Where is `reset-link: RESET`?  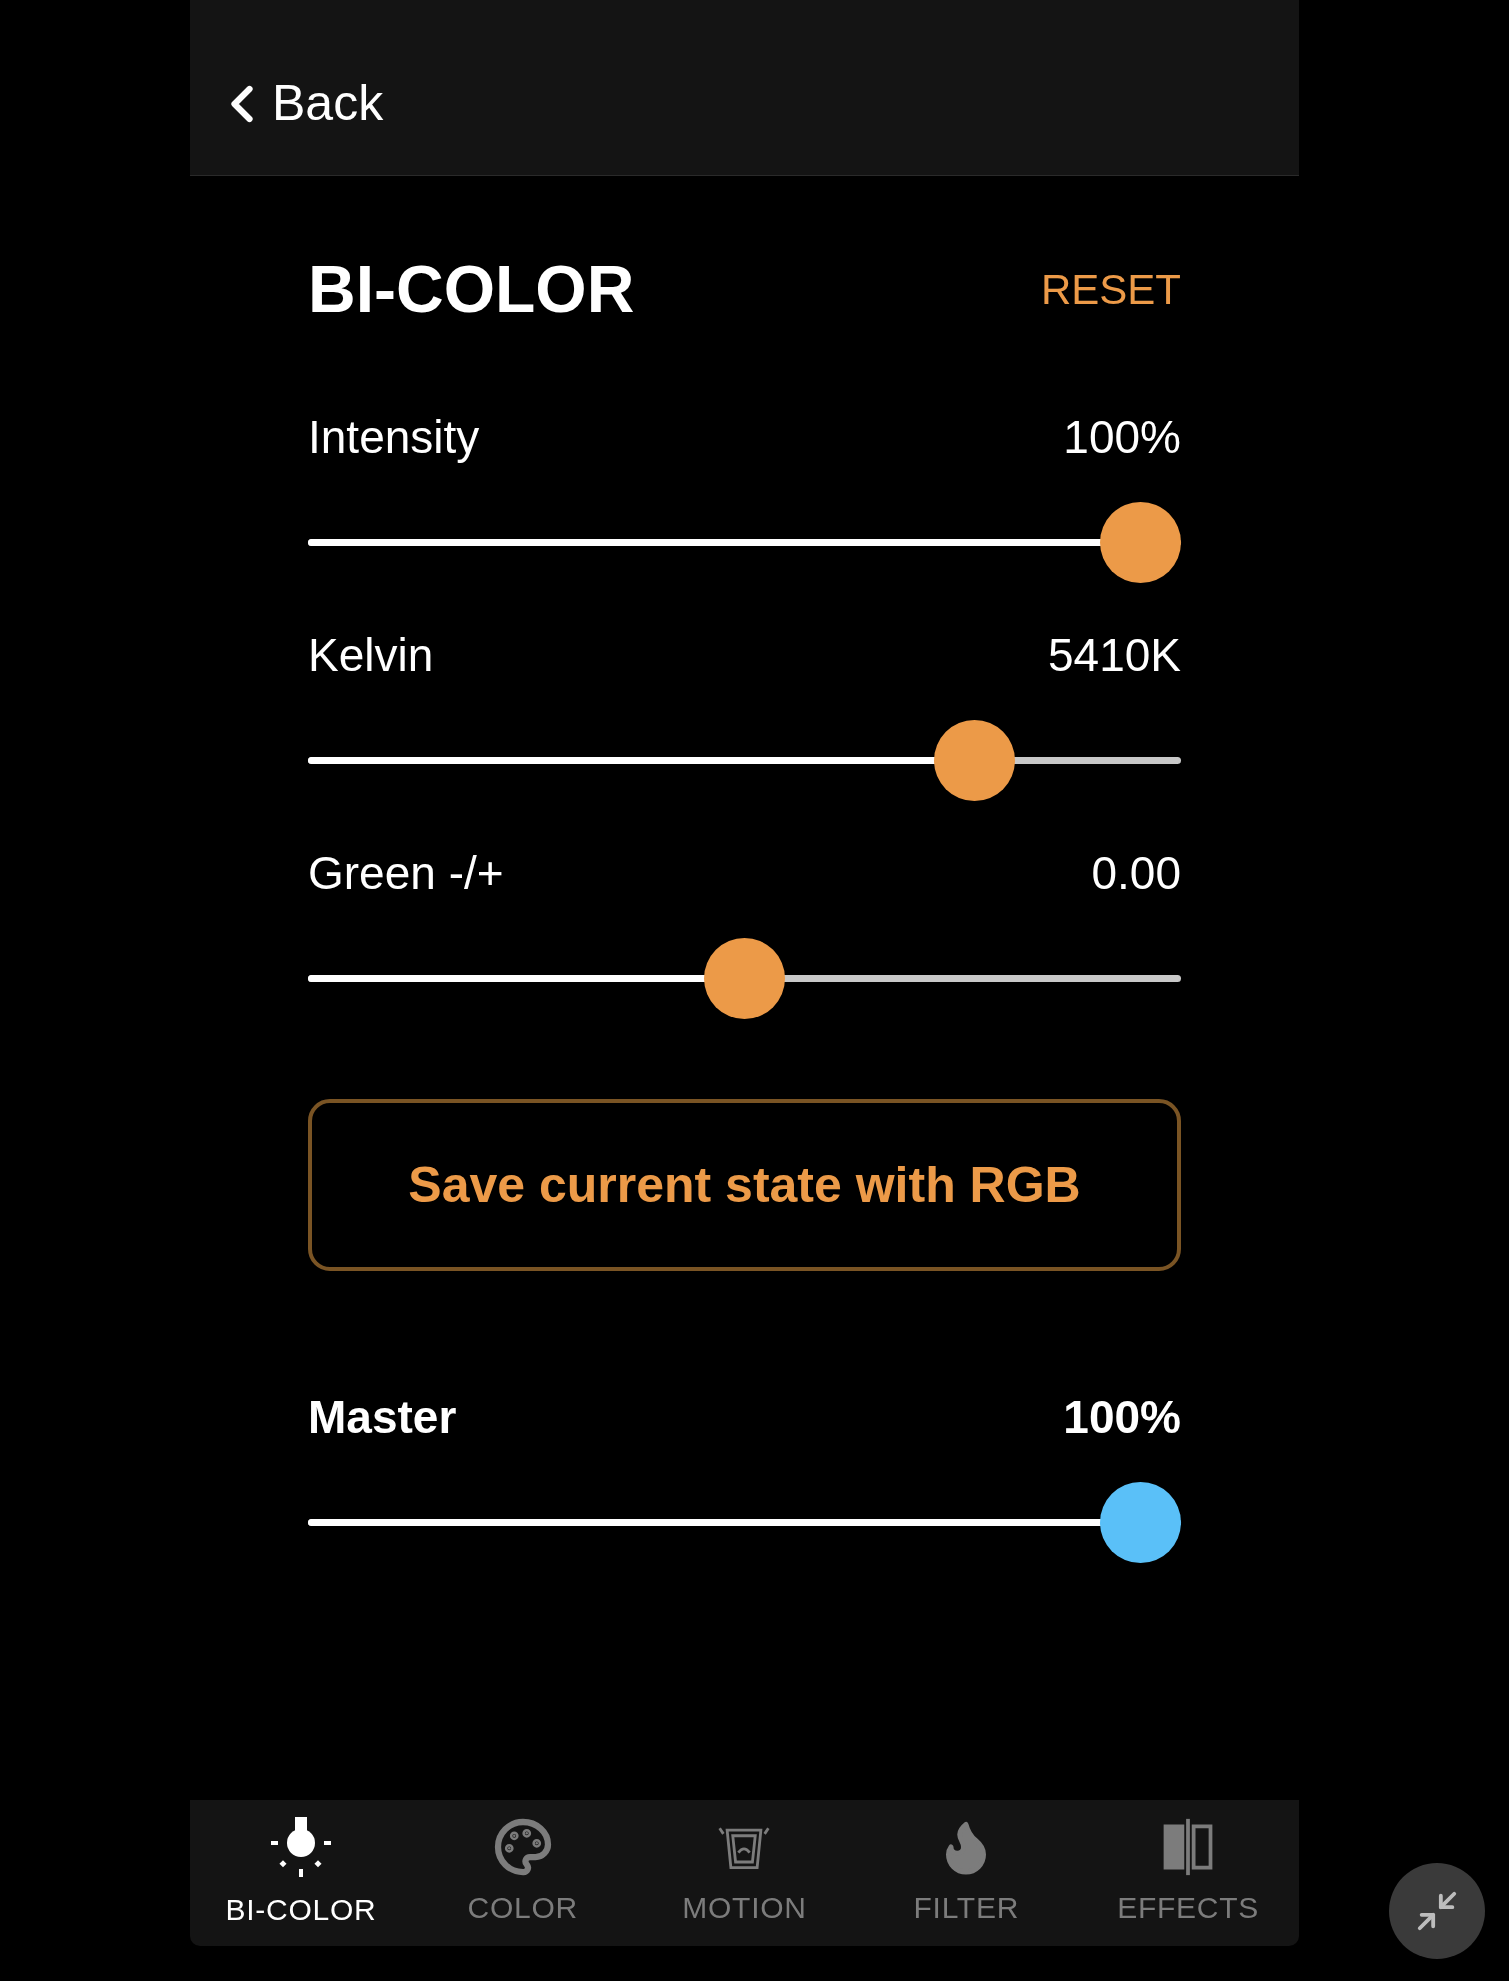
reset-link: RESET is located at coordinates (1110, 289).